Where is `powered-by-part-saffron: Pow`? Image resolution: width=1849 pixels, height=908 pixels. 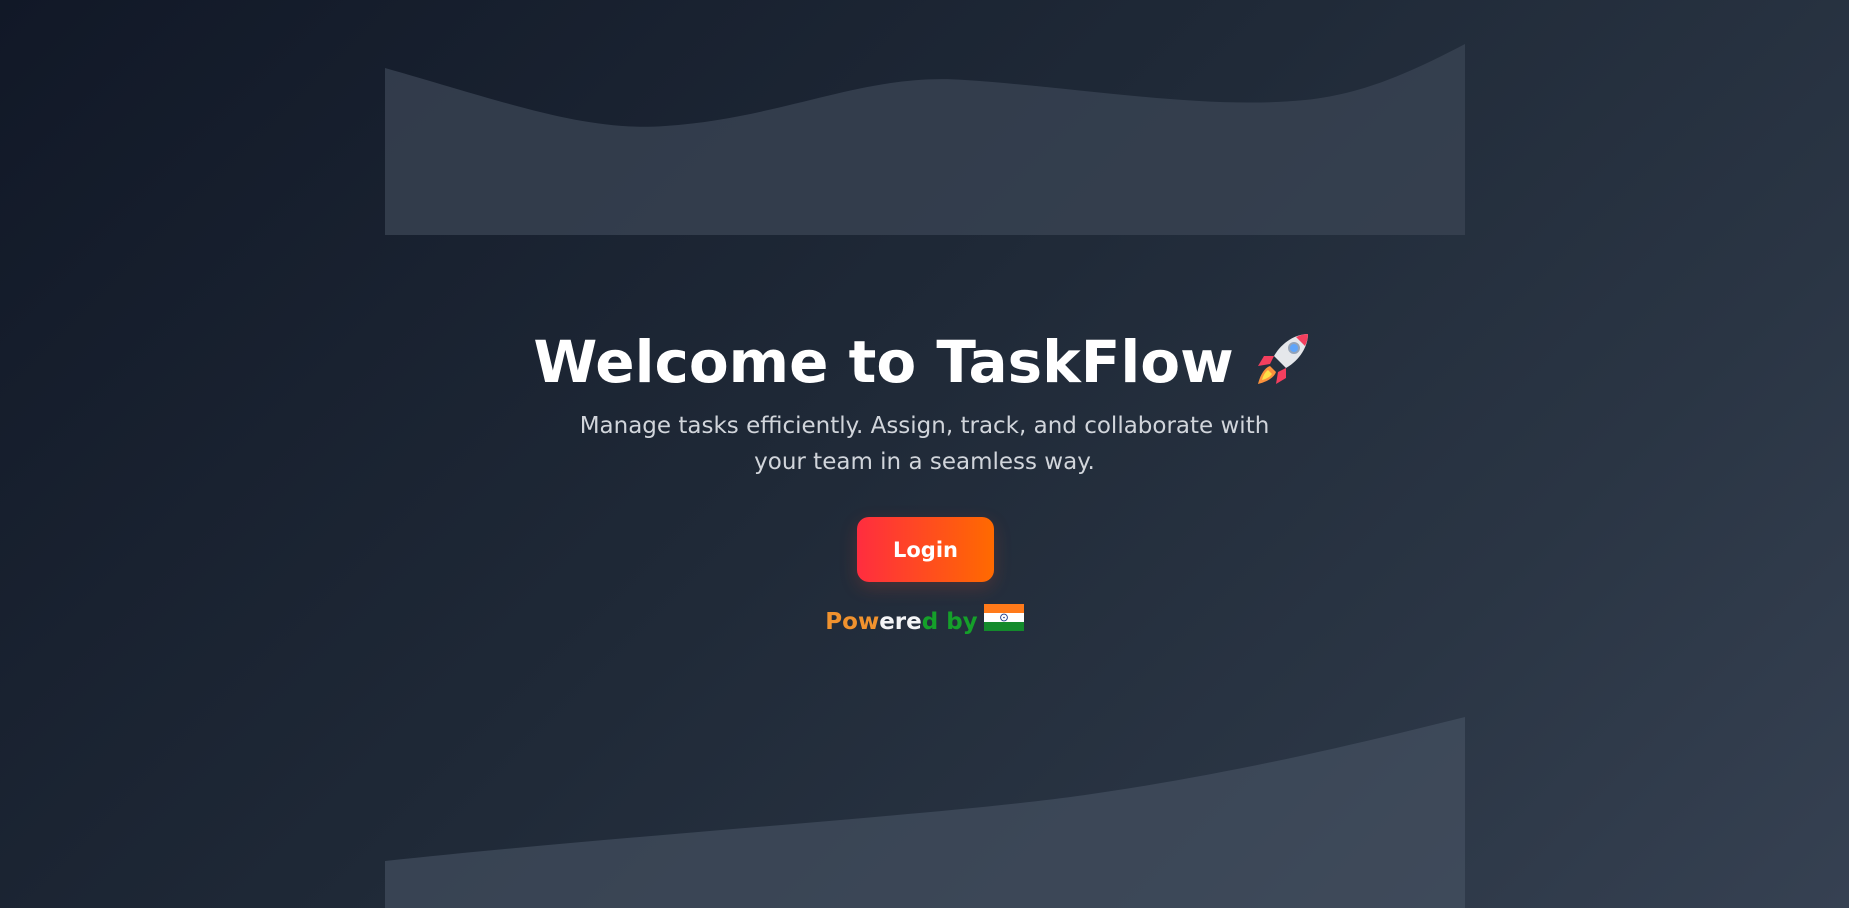 powered-by-part-saffron: Pow is located at coordinates (852, 622).